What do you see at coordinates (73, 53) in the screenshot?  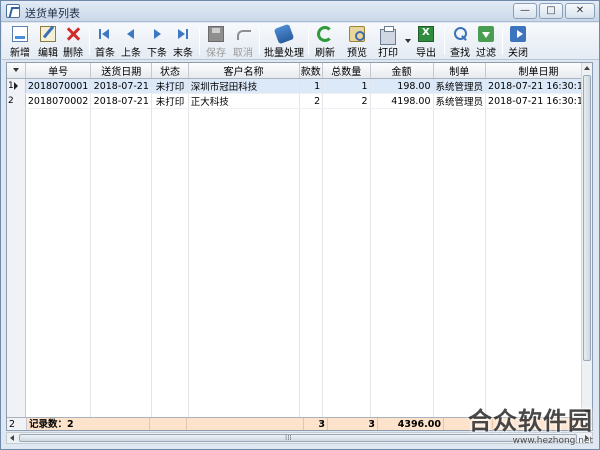 I see `delete-label: 删除` at bounding box center [73, 53].